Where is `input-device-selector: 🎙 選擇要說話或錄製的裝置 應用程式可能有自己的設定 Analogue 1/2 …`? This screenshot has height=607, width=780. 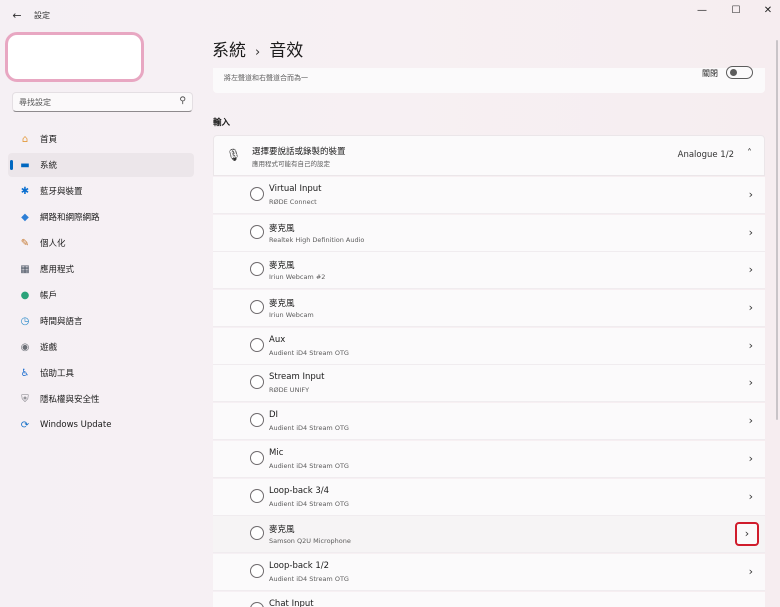 input-device-selector: 🎙 選擇要說話或錄製的裝置 應用程式可能有自己的設定 Analogue 1/2 … is located at coordinates (489, 155).